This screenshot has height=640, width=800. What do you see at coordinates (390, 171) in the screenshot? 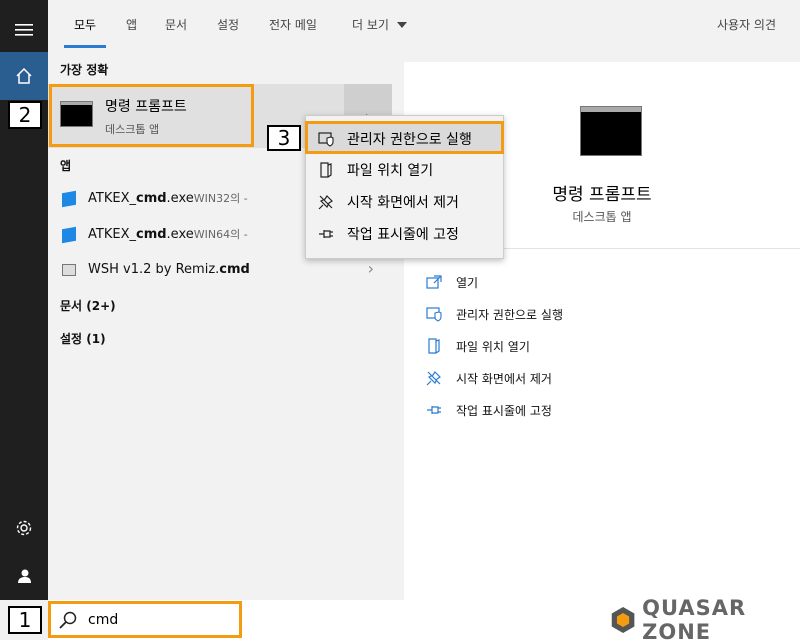
I see `menu-item-label: 파일 위치 열기` at bounding box center [390, 171].